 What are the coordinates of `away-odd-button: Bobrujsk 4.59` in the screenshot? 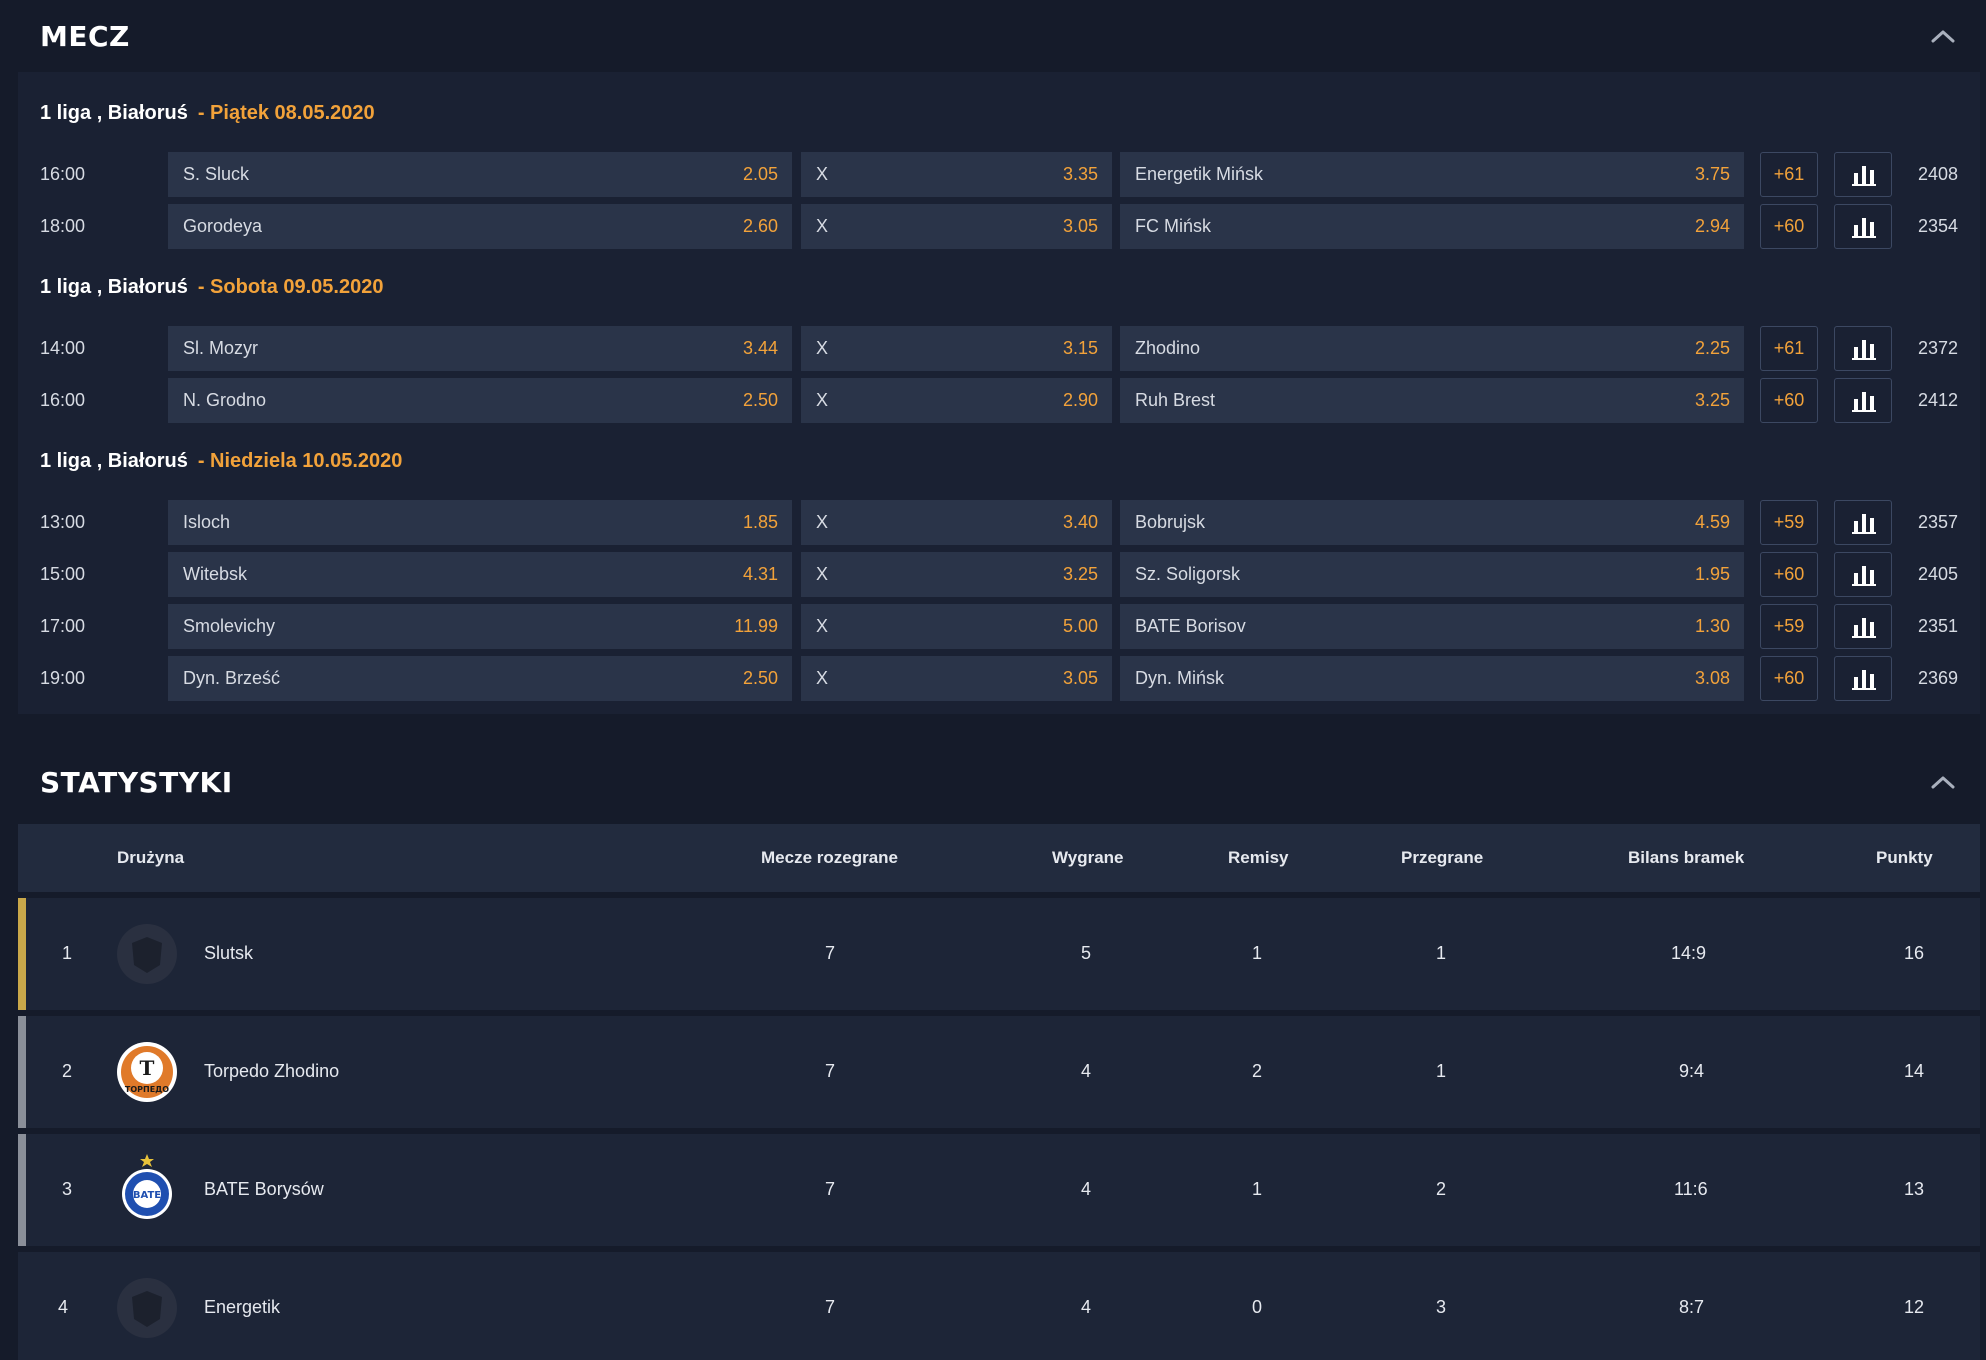 It's located at (1432, 522).